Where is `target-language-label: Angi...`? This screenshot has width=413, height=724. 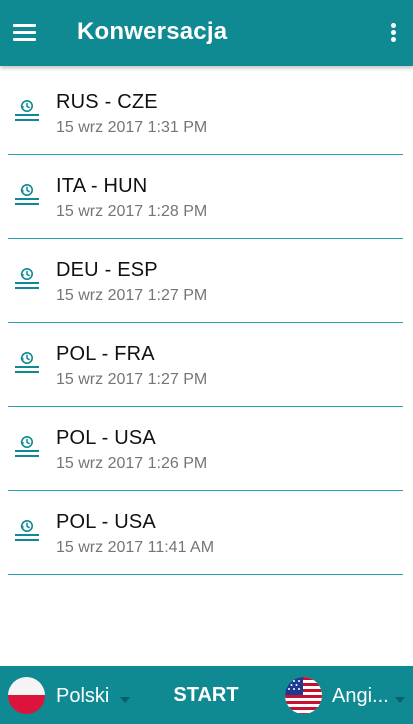
target-language-label: Angi... is located at coordinates (360, 696).